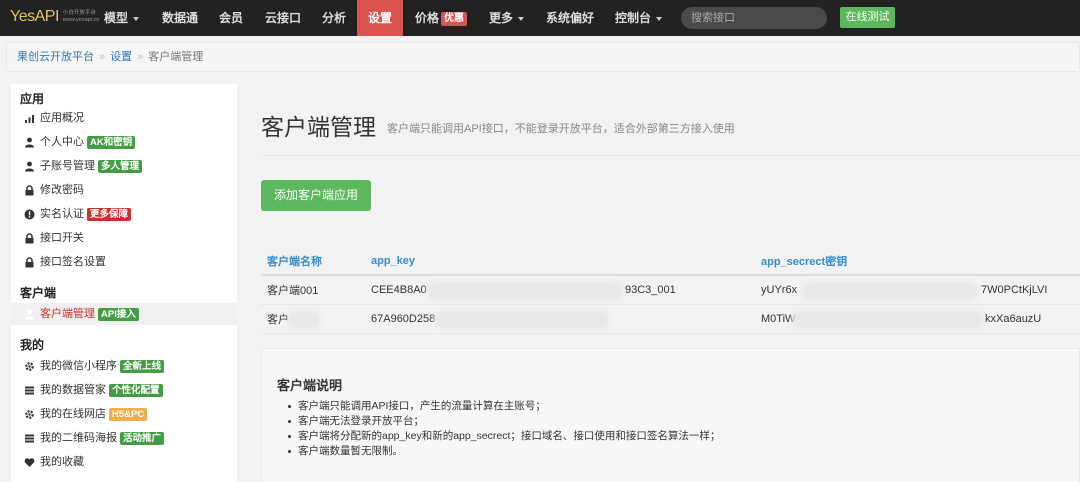 This screenshot has height=482, width=1080. Describe the element at coordinates (81, 20) in the screenshot. I see `logo-subtitle-line2: www.yesapi.cn` at that location.